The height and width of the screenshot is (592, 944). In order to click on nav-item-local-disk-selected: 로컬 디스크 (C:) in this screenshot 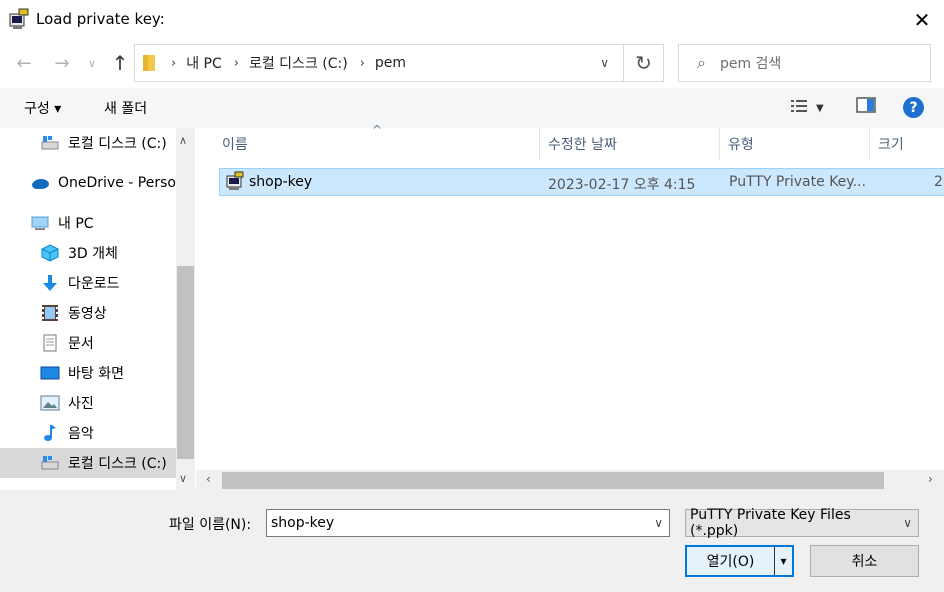, I will do `click(88, 463)`.